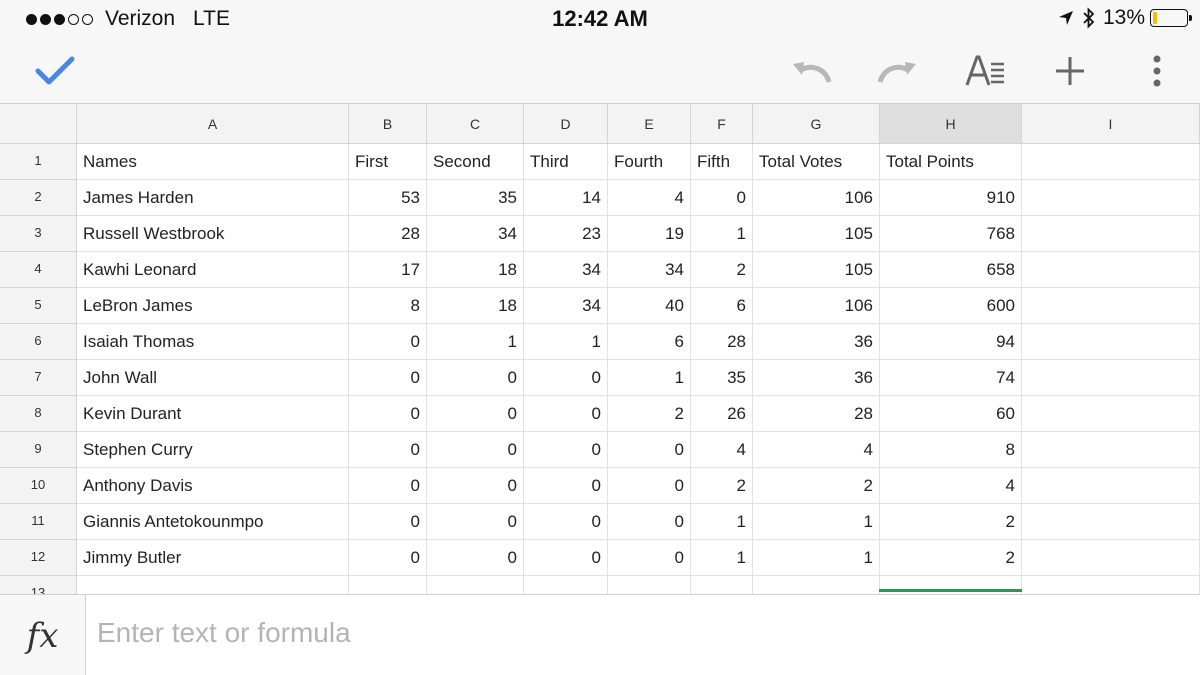  I want to click on cell-e13, so click(649, 585).